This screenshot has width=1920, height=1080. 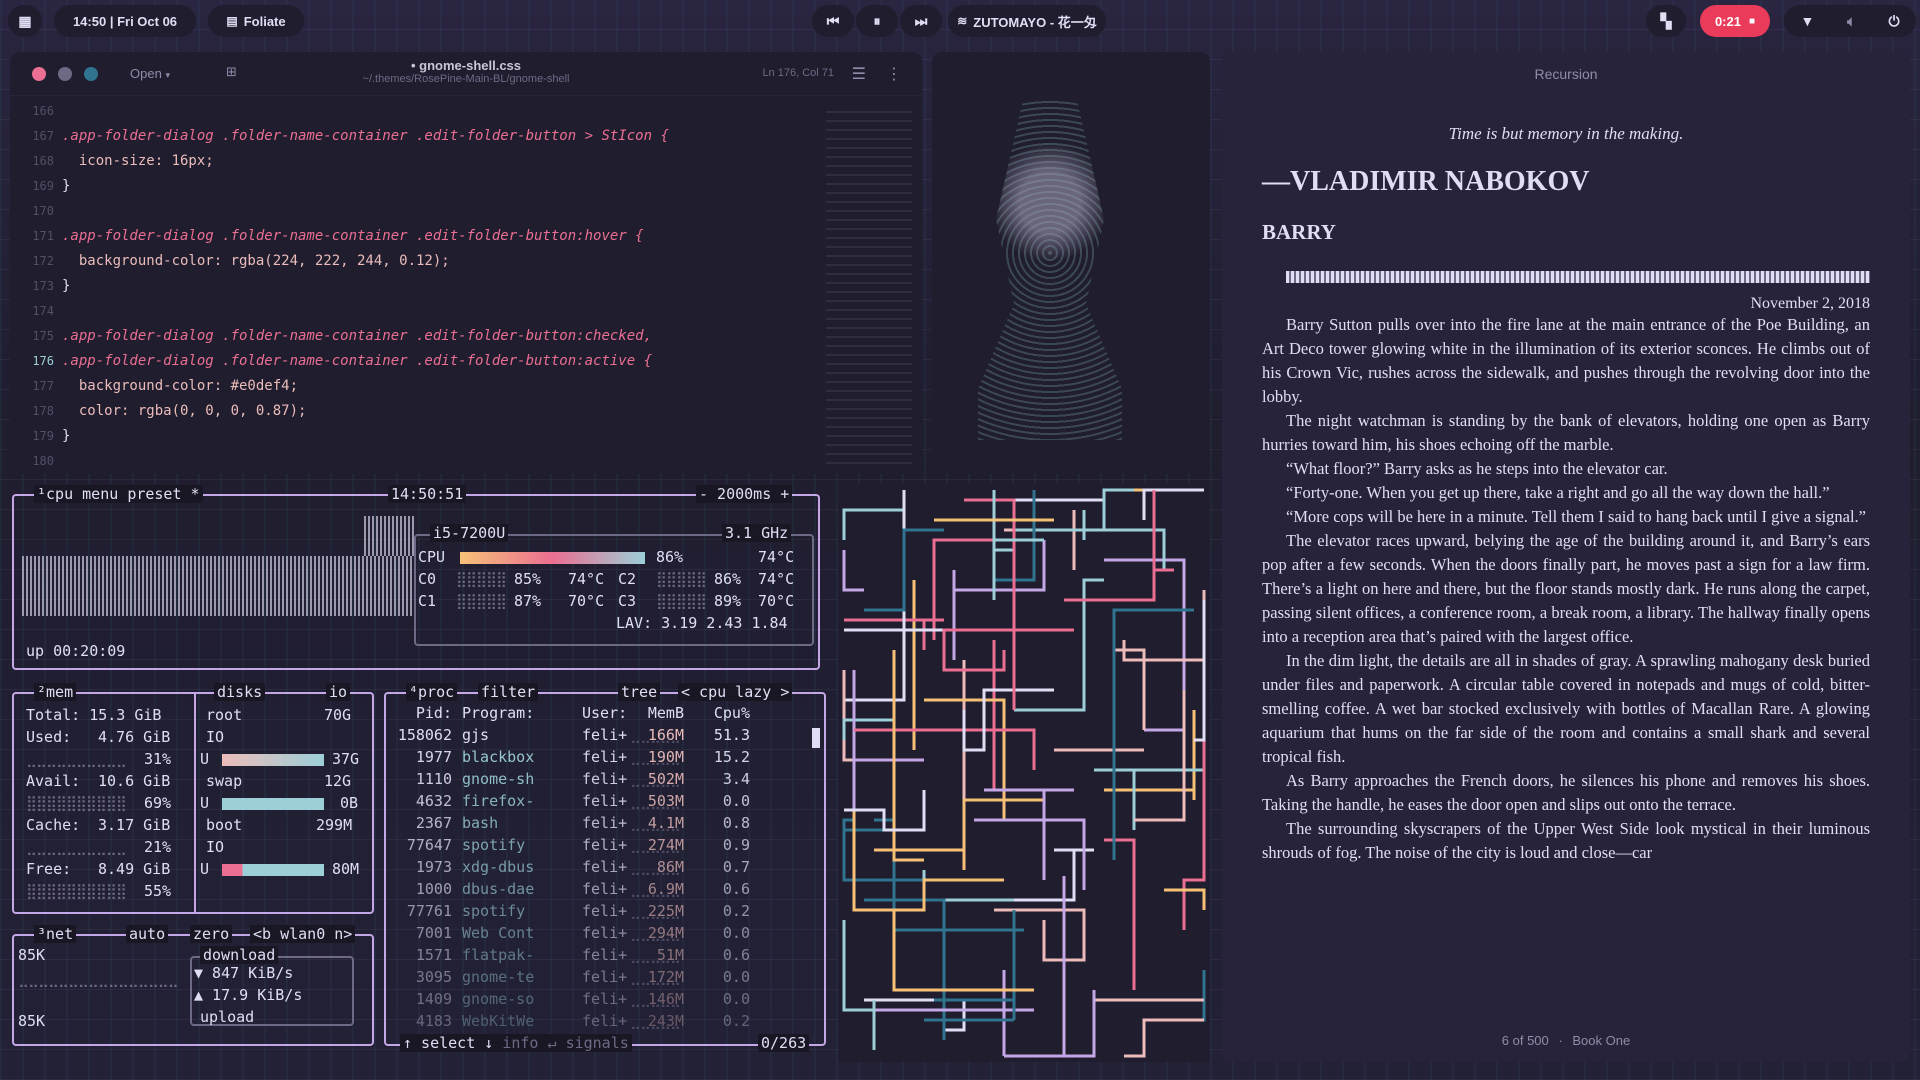 I want to click on proc-program: spotify, so click(x=494, y=845).